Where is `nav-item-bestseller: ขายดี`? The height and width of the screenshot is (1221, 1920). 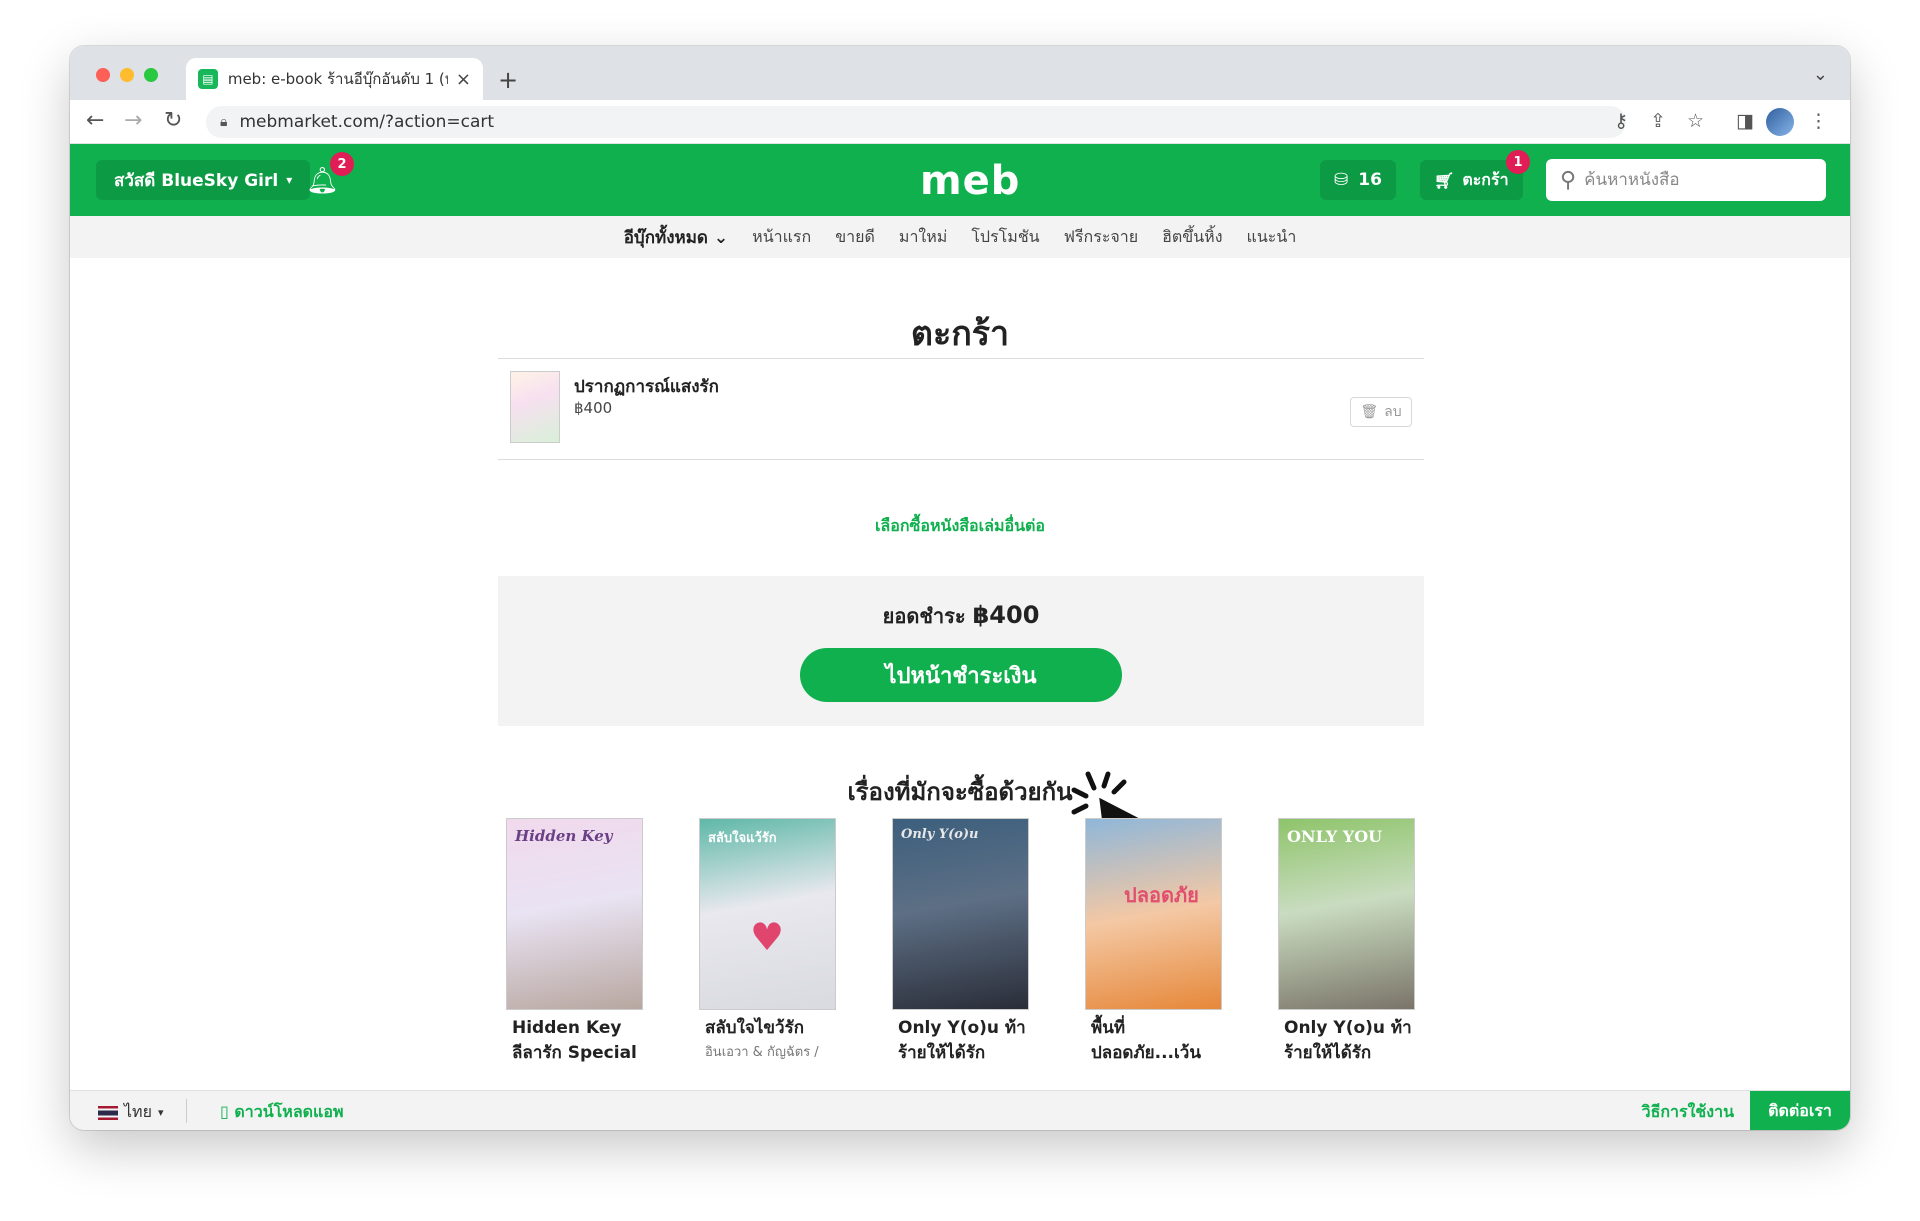 nav-item-bestseller: ขายดี is located at coordinates (855, 237).